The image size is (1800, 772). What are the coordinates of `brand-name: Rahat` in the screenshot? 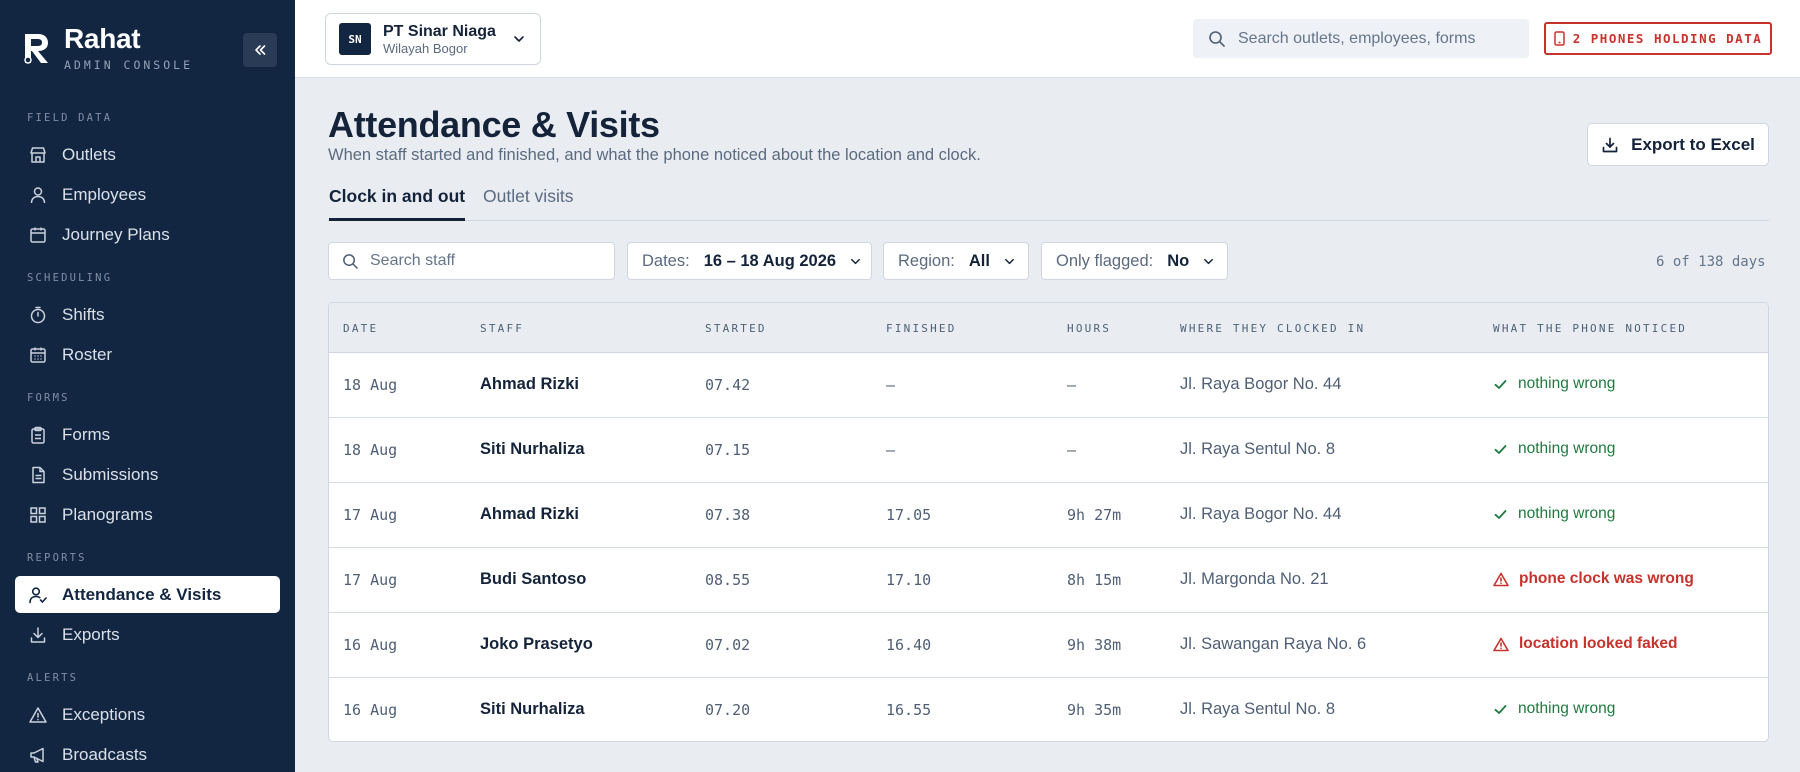 It's located at (102, 38).